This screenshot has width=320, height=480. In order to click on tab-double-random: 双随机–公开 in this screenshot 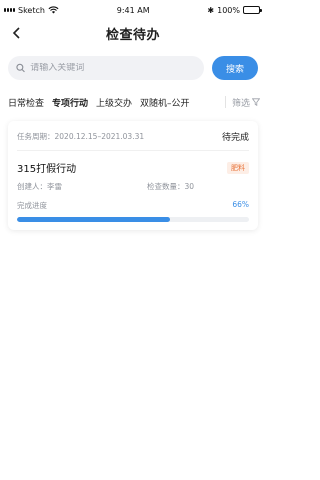, I will do `click(165, 102)`.